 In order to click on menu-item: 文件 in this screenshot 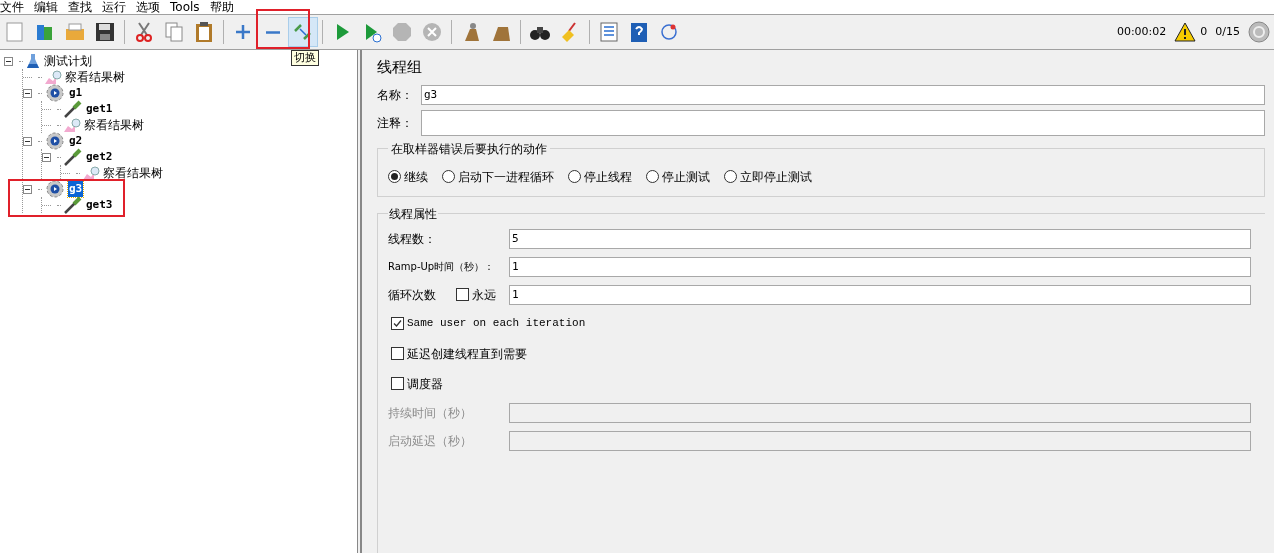, I will do `click(12, 7)`.